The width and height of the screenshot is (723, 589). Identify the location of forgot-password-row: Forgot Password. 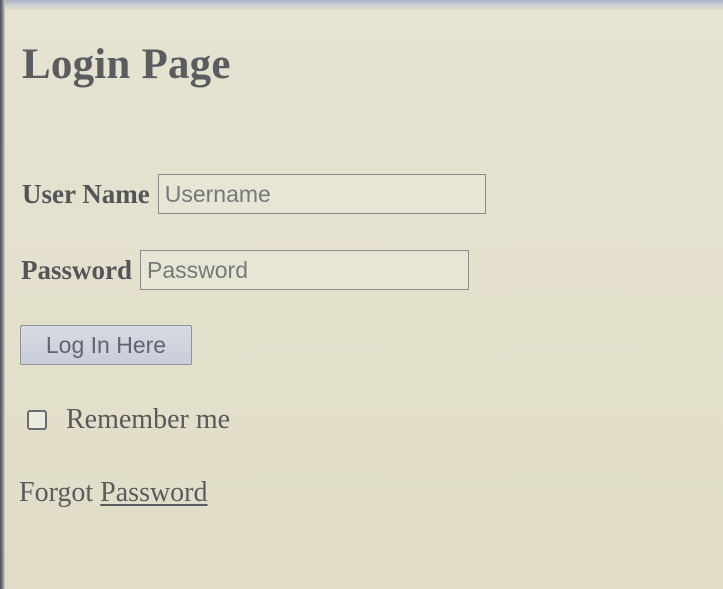
(113, 493).